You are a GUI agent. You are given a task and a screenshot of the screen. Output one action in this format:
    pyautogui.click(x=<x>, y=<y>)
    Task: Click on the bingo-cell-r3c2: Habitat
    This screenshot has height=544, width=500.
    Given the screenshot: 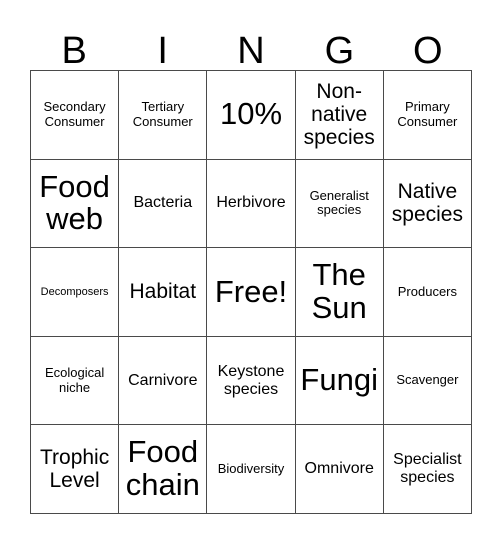 What is the action you would take?
    pyautogui.click(x=163, y=292)
    